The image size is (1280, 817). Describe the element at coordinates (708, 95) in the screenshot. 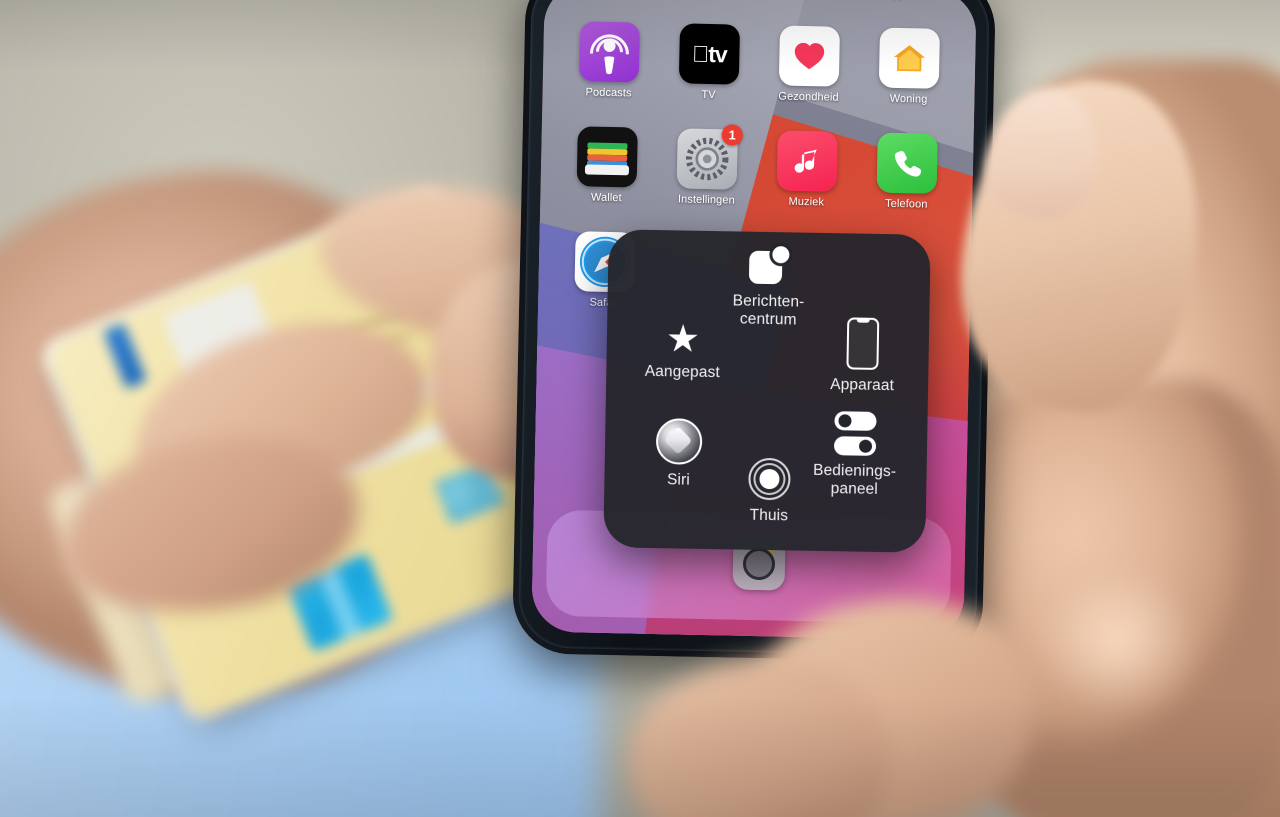

I see `app-label: TV` at that location.